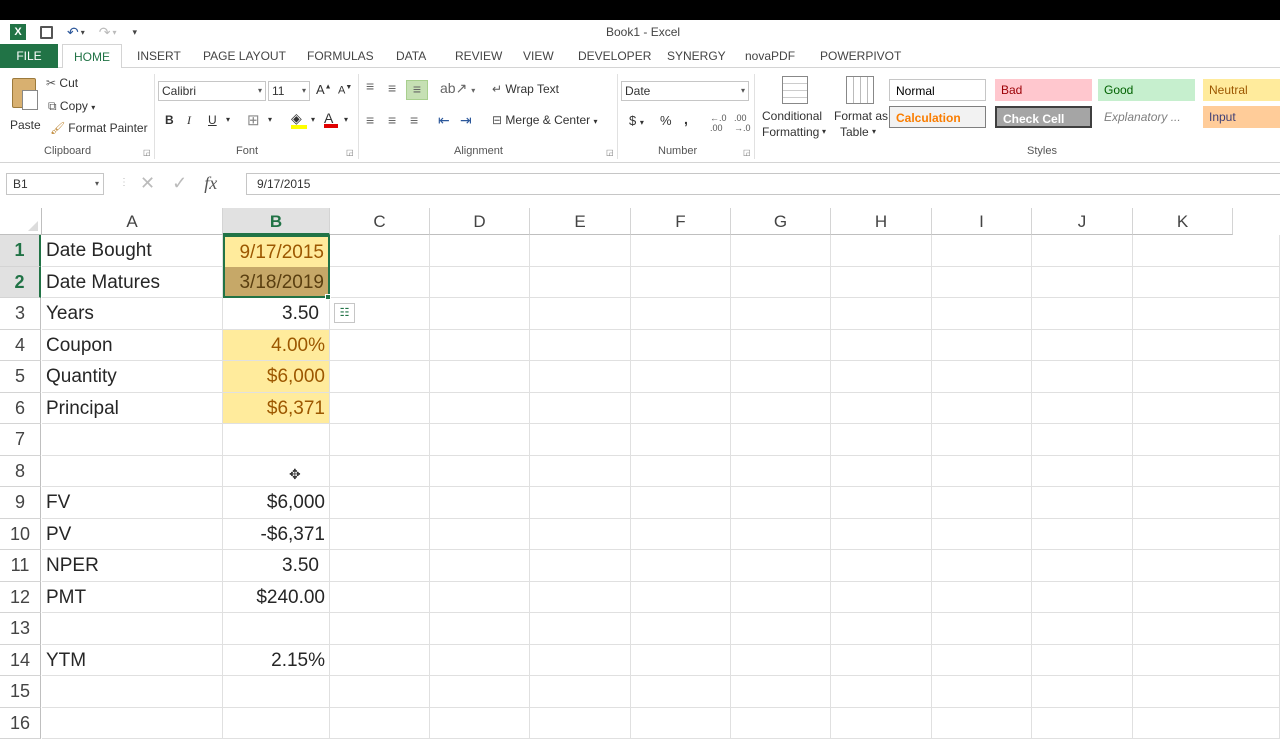 This screenshot has height=739, width=1280. Describe the element at coordinates (276, 251) in the screenshot. I see `cell-b: 9/17/2015` at that location.